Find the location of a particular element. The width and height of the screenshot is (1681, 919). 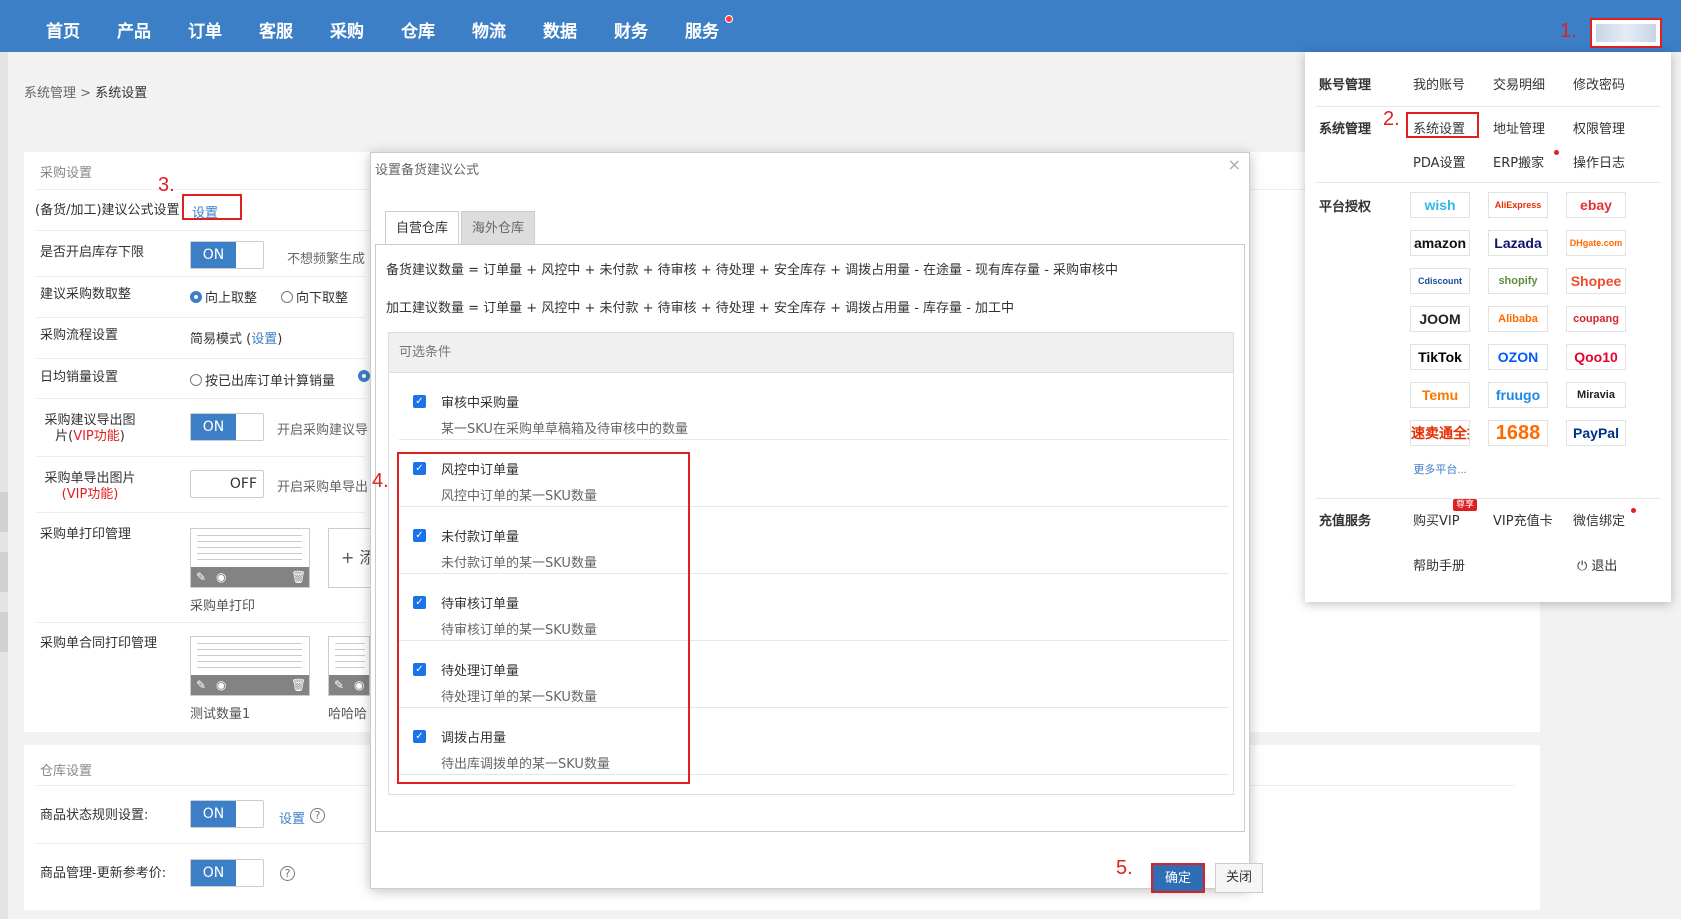

ref-price-toggle: ON is located at coordinates (227, 873).